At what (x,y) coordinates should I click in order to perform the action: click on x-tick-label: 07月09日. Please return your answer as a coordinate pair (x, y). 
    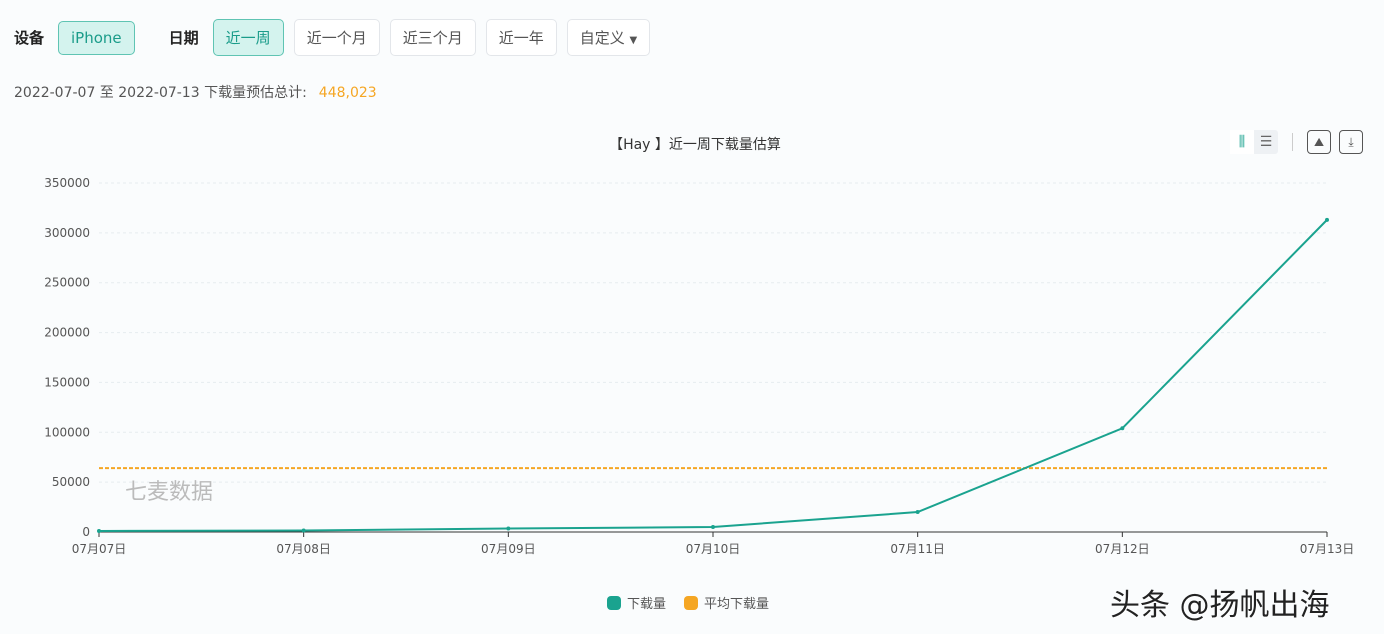
    Looking at the image, I should click on (508, 549).